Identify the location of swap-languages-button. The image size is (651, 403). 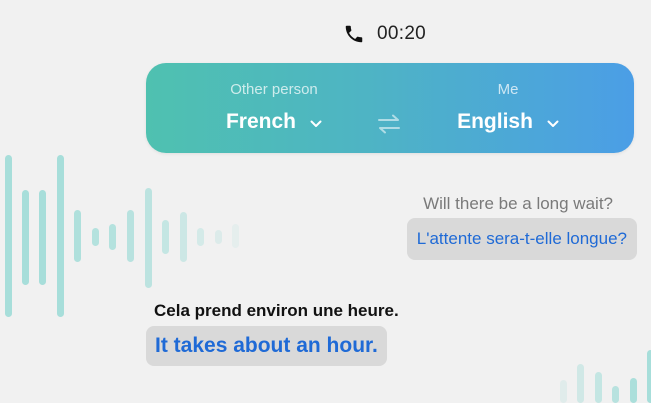
(389, 126).